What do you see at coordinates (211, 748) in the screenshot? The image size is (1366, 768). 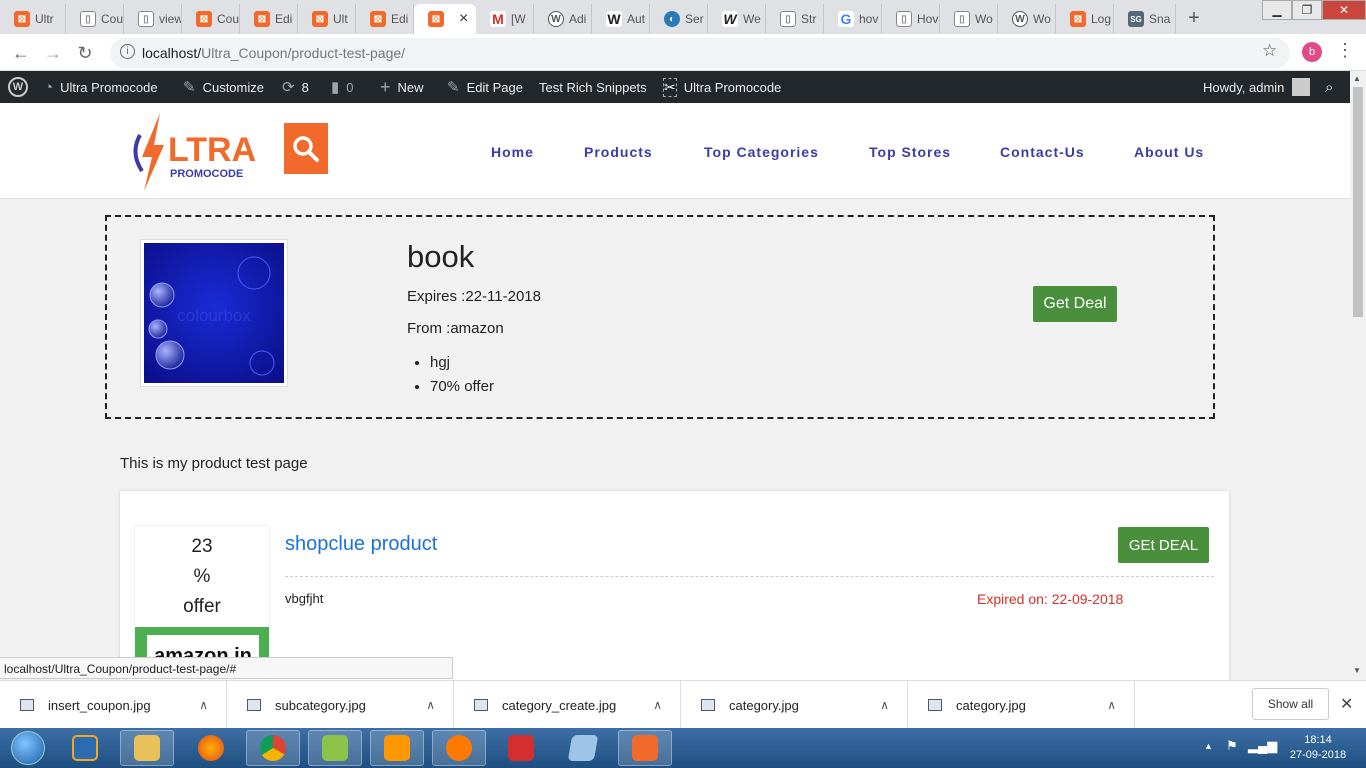 I see `taskbar-firefox` at bounding box center [211, 748].